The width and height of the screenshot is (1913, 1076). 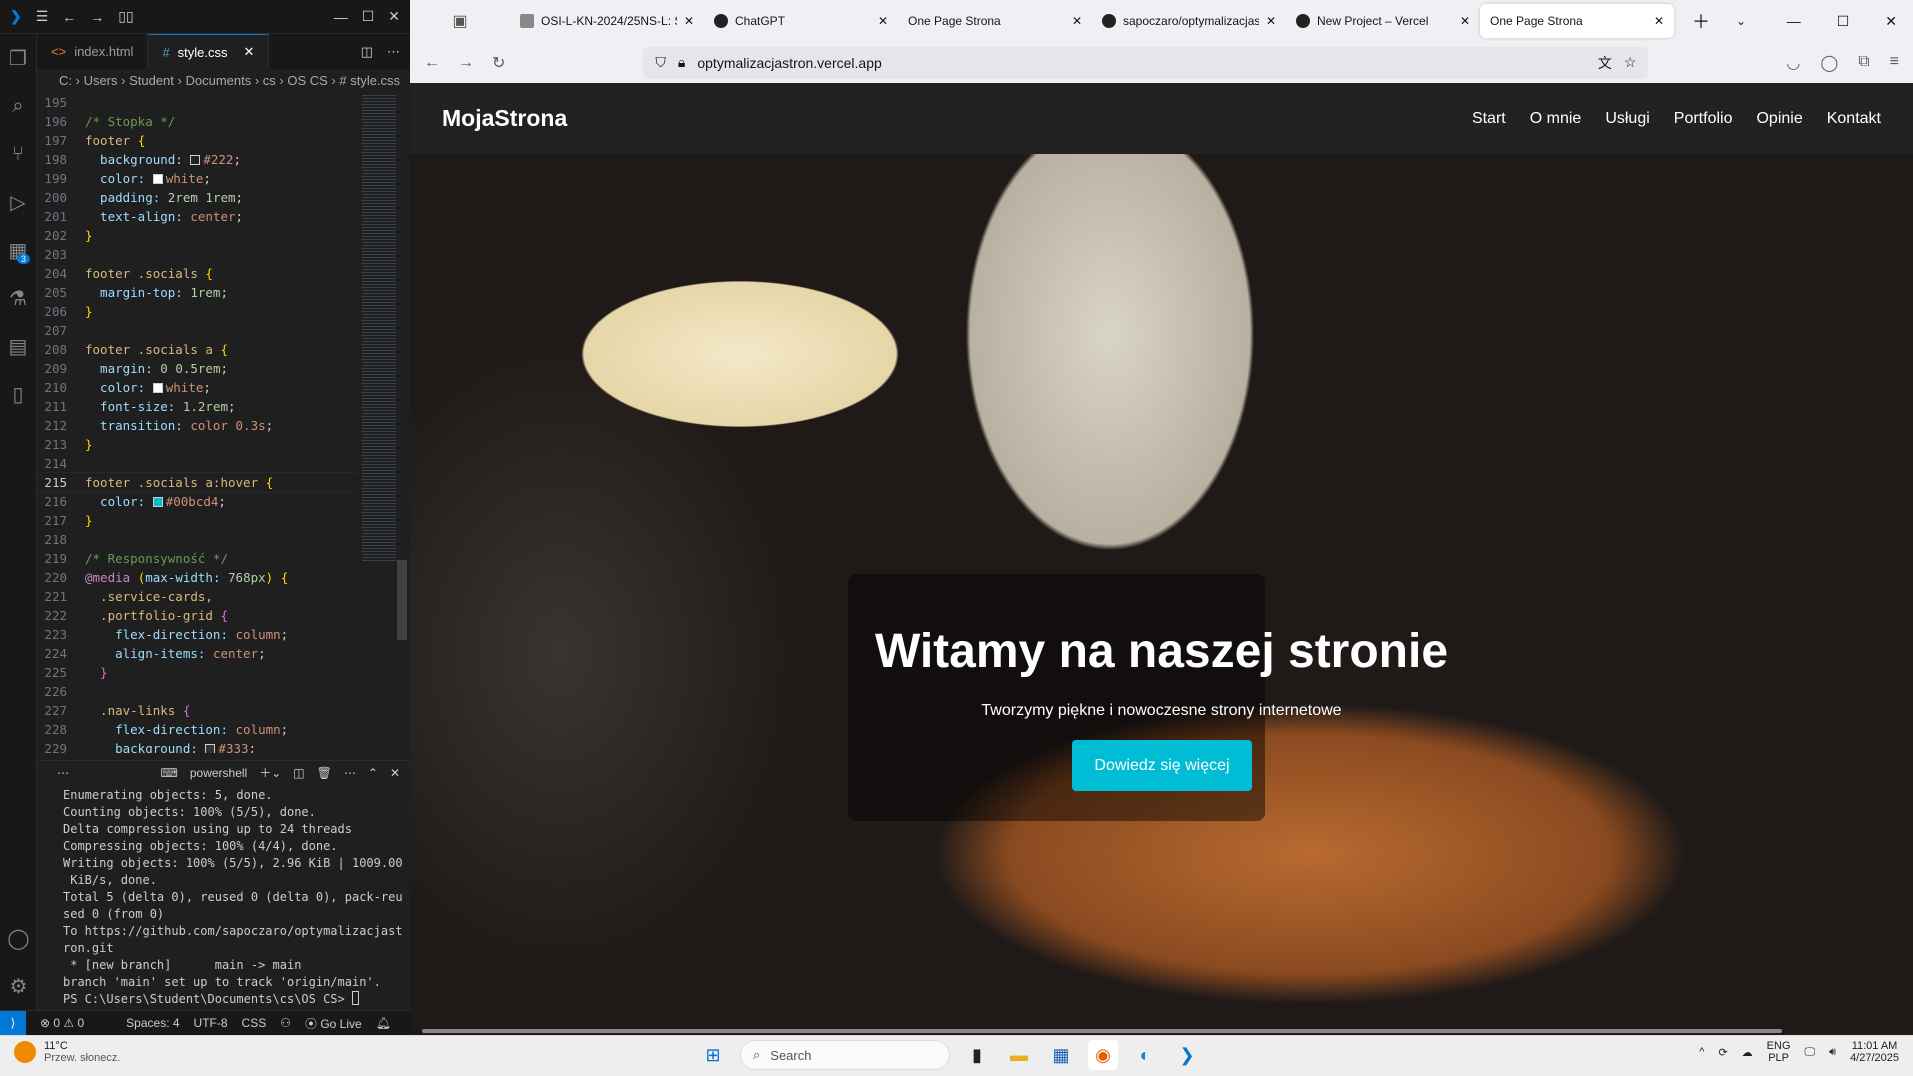 What do you see at coordinates (1383, 21) in the screenshot?
I see `browser-tab: New Project – Vercel ✕` at bounding box center [1383, 21].